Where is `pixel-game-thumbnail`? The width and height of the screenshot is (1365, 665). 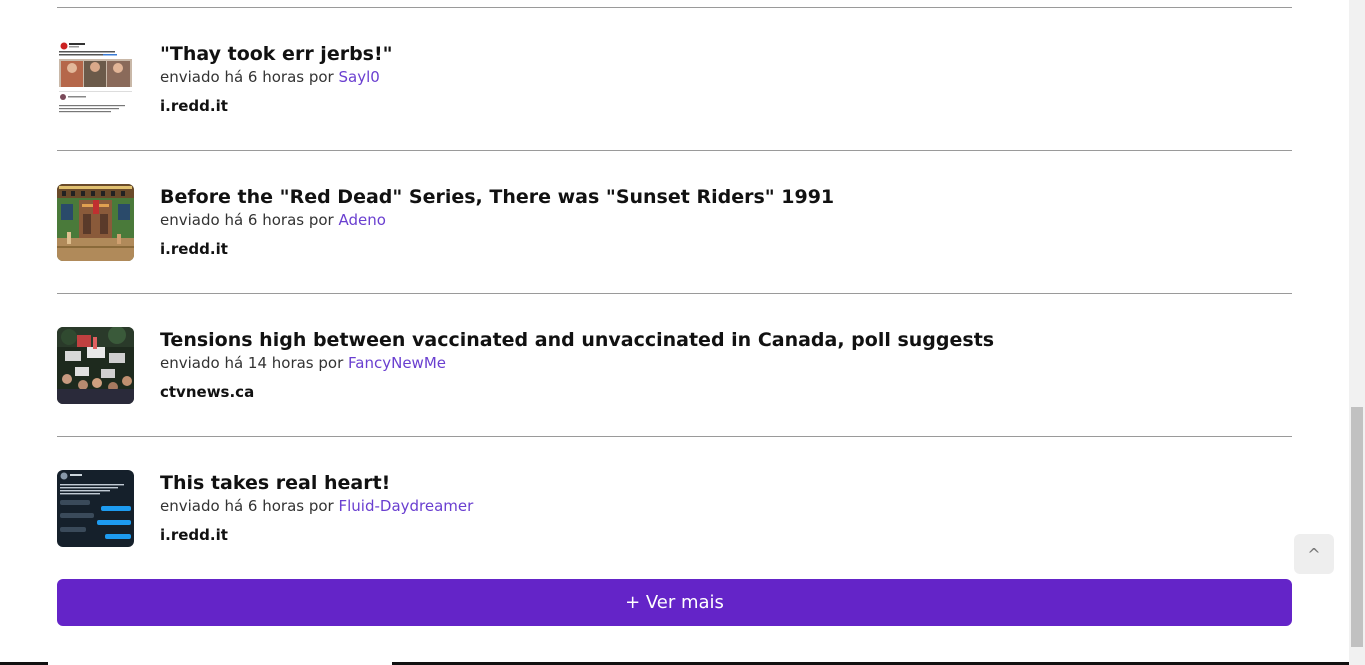
pixel-game-thumbnail is located at coordinates (95, 222).